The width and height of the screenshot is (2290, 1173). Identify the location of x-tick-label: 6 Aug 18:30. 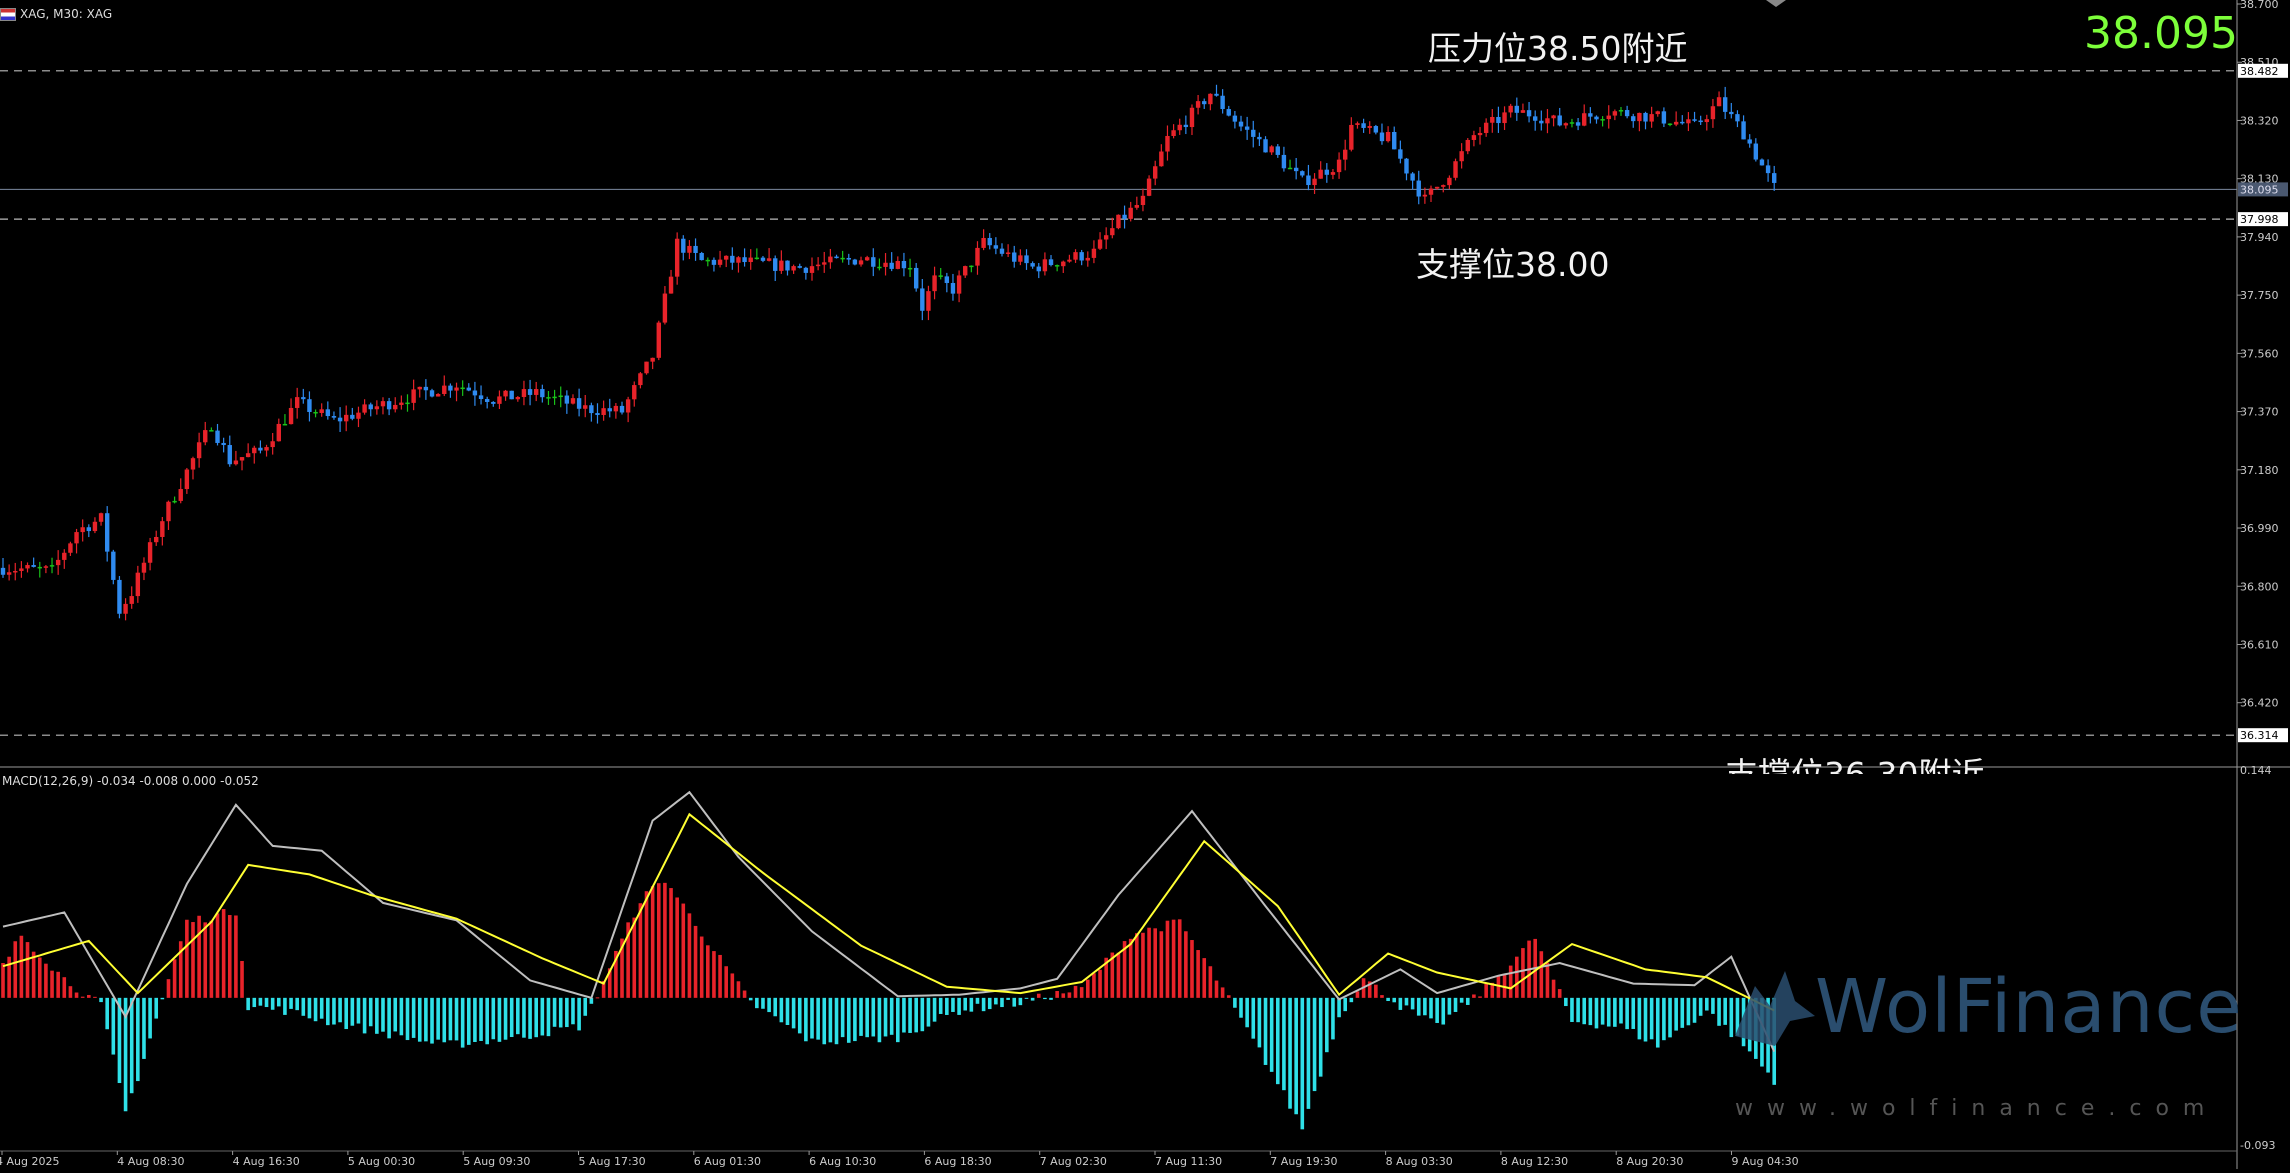
(957, 1161).